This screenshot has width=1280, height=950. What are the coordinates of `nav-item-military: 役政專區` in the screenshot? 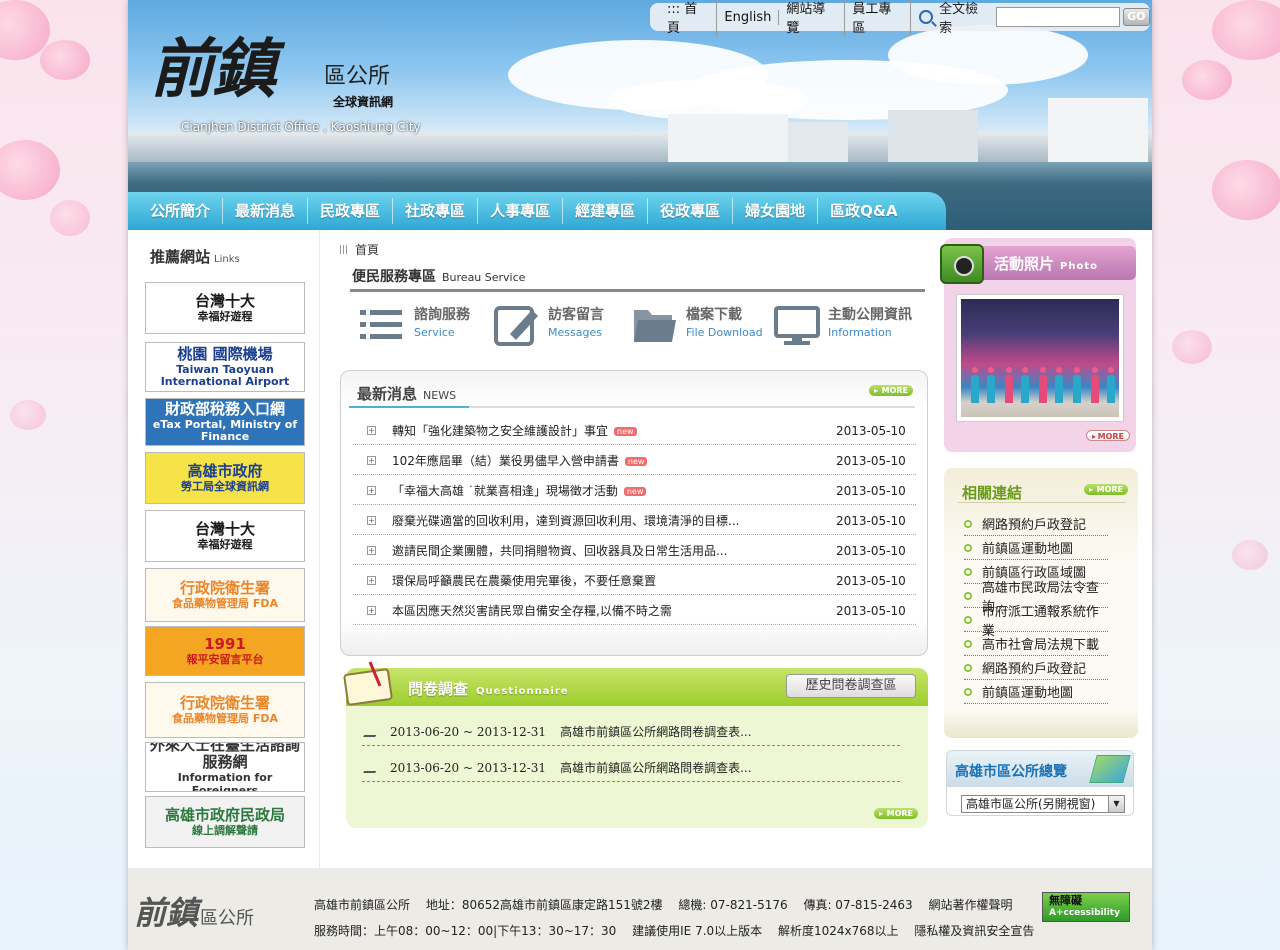 It's located at (691, 211).